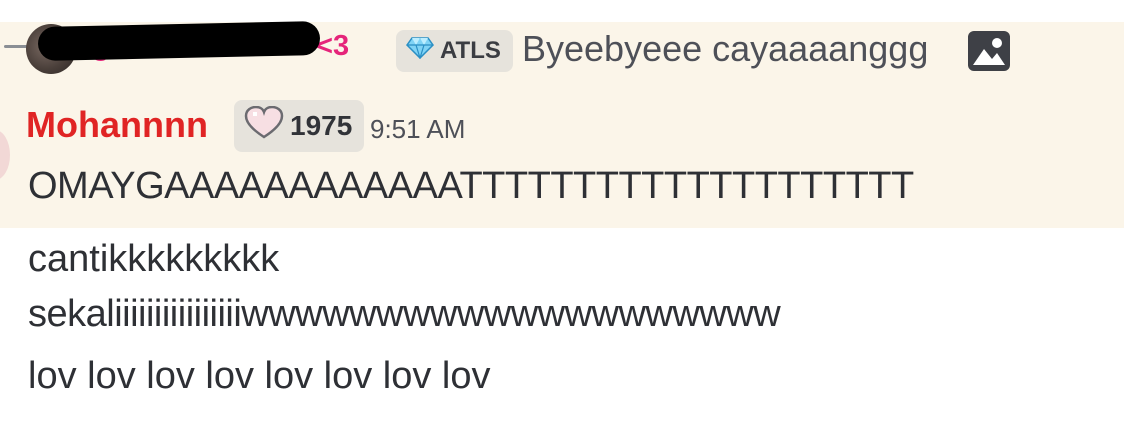 Image resolution: width=1124 pixels, height=429 pixels. I want to click on reply-role-badge: ATLS, so click(454, 51).